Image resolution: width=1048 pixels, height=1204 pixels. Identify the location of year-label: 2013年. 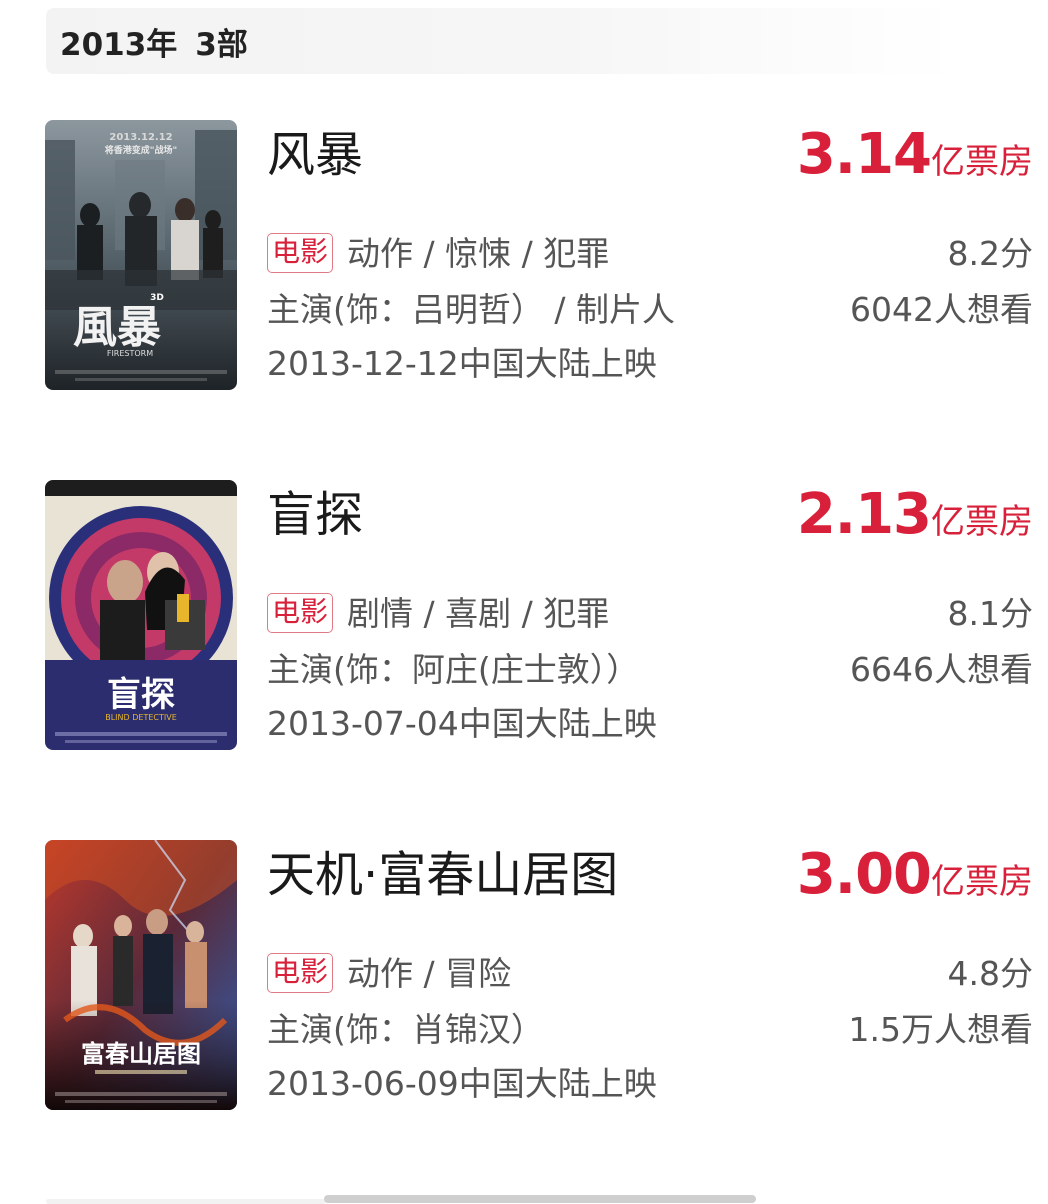
(119, 44).